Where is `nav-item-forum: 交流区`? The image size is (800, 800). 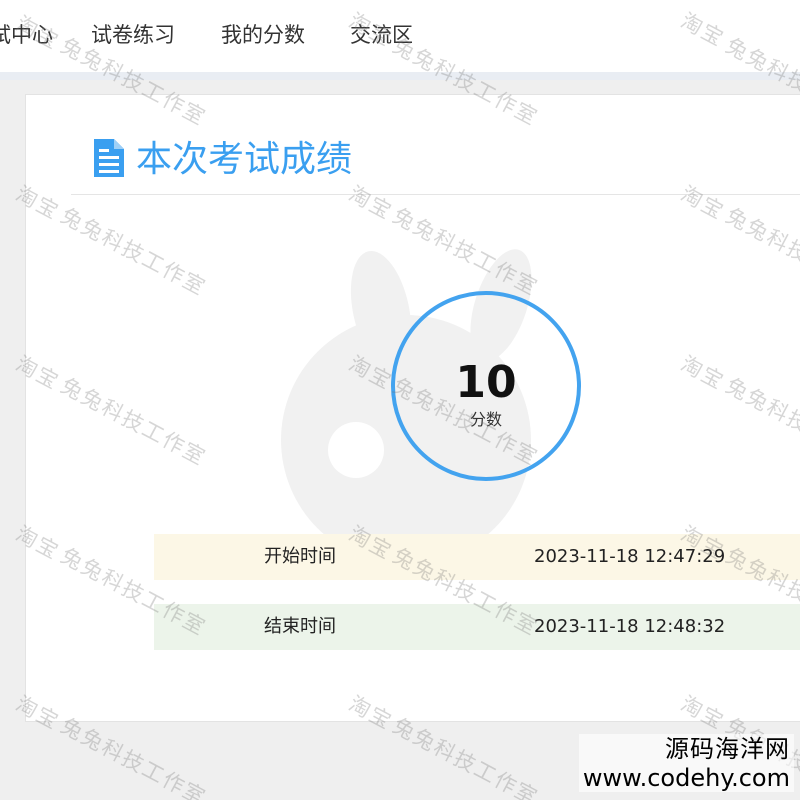 nav-item-forum: 交流区 is located at coordinates (381, 35).